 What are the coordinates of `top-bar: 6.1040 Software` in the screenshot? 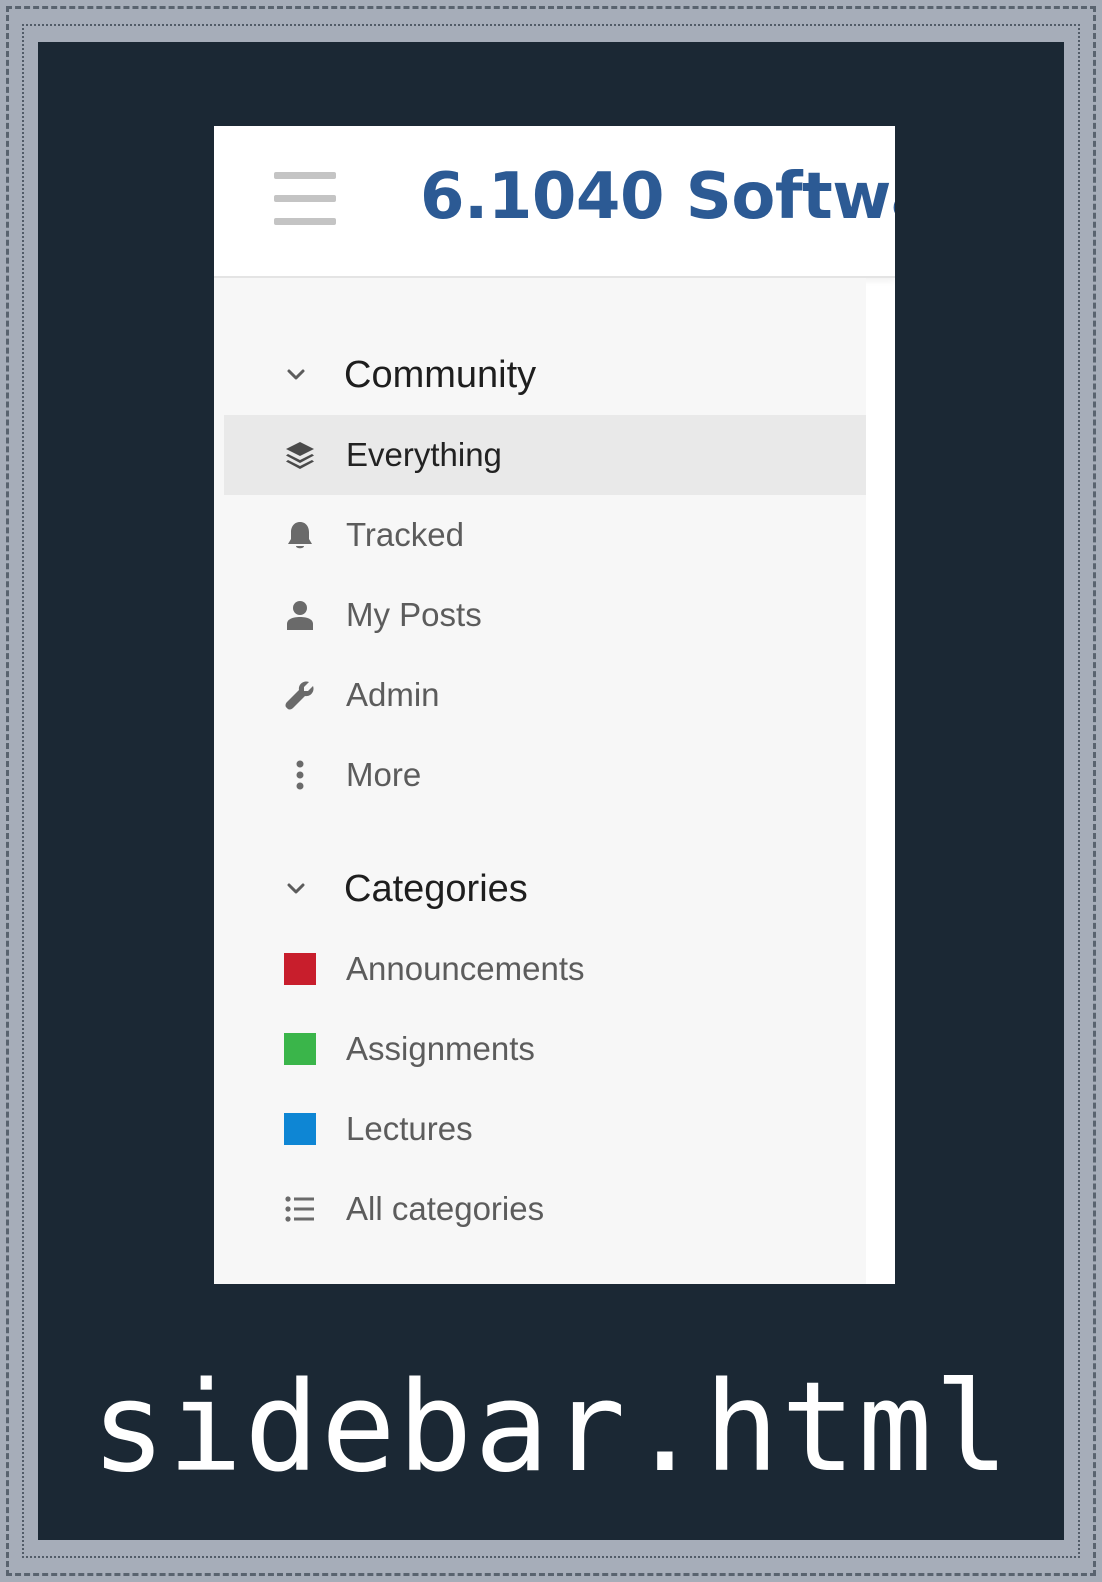 It's located at (554, 202).